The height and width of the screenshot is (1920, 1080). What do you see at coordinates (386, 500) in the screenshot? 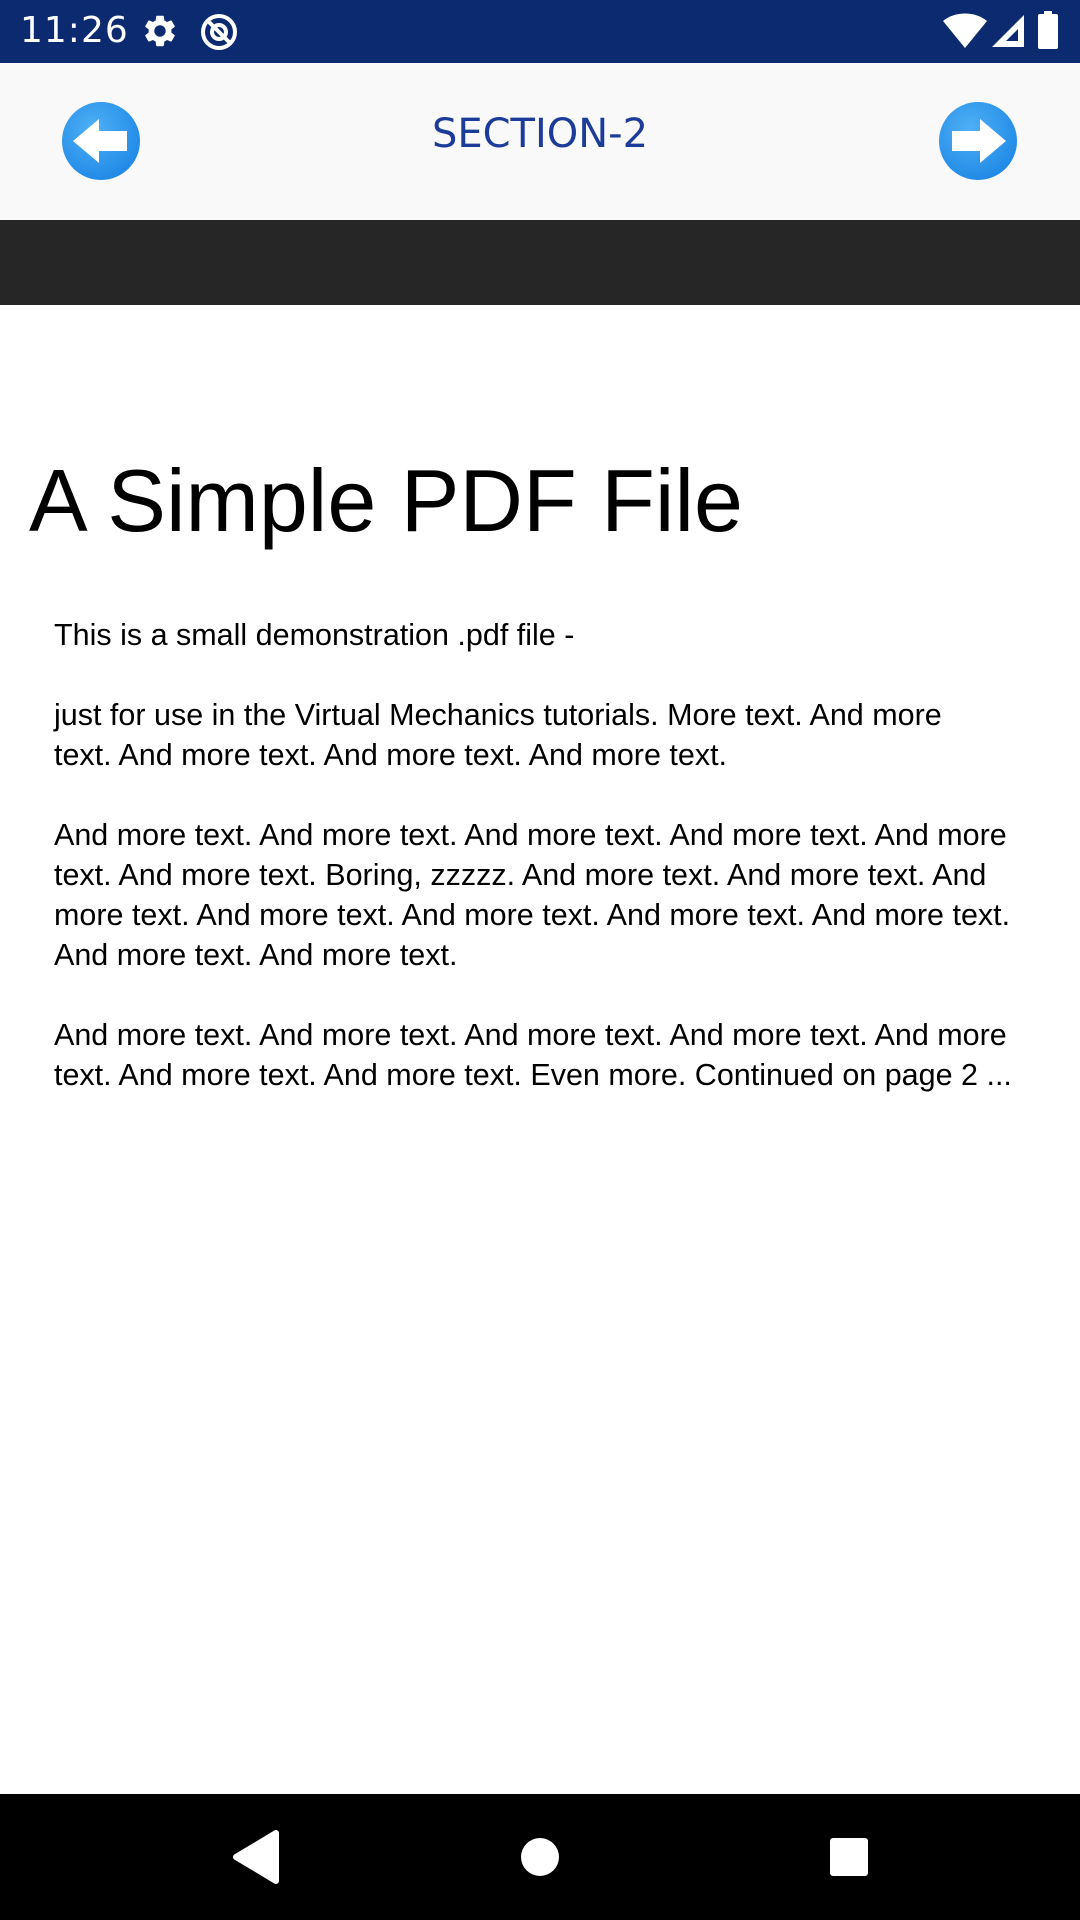
I see `document-title: A Simple PDF File` at bounding box center [386, 500].